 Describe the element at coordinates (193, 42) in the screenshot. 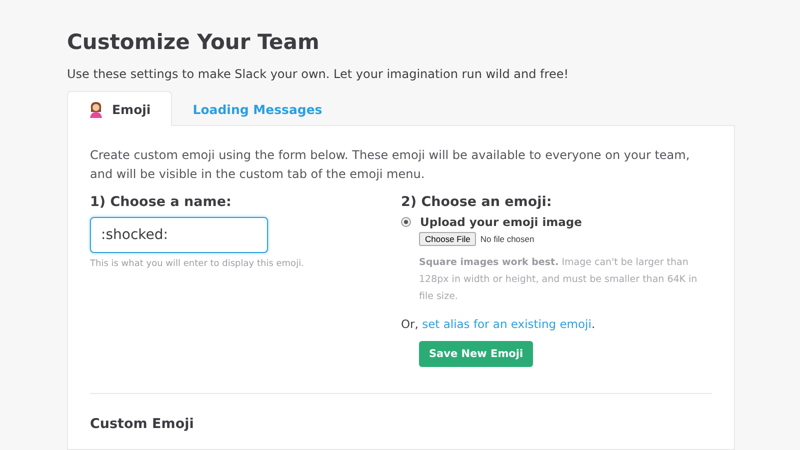

I see `page-title: Customize Your Team` at that location.